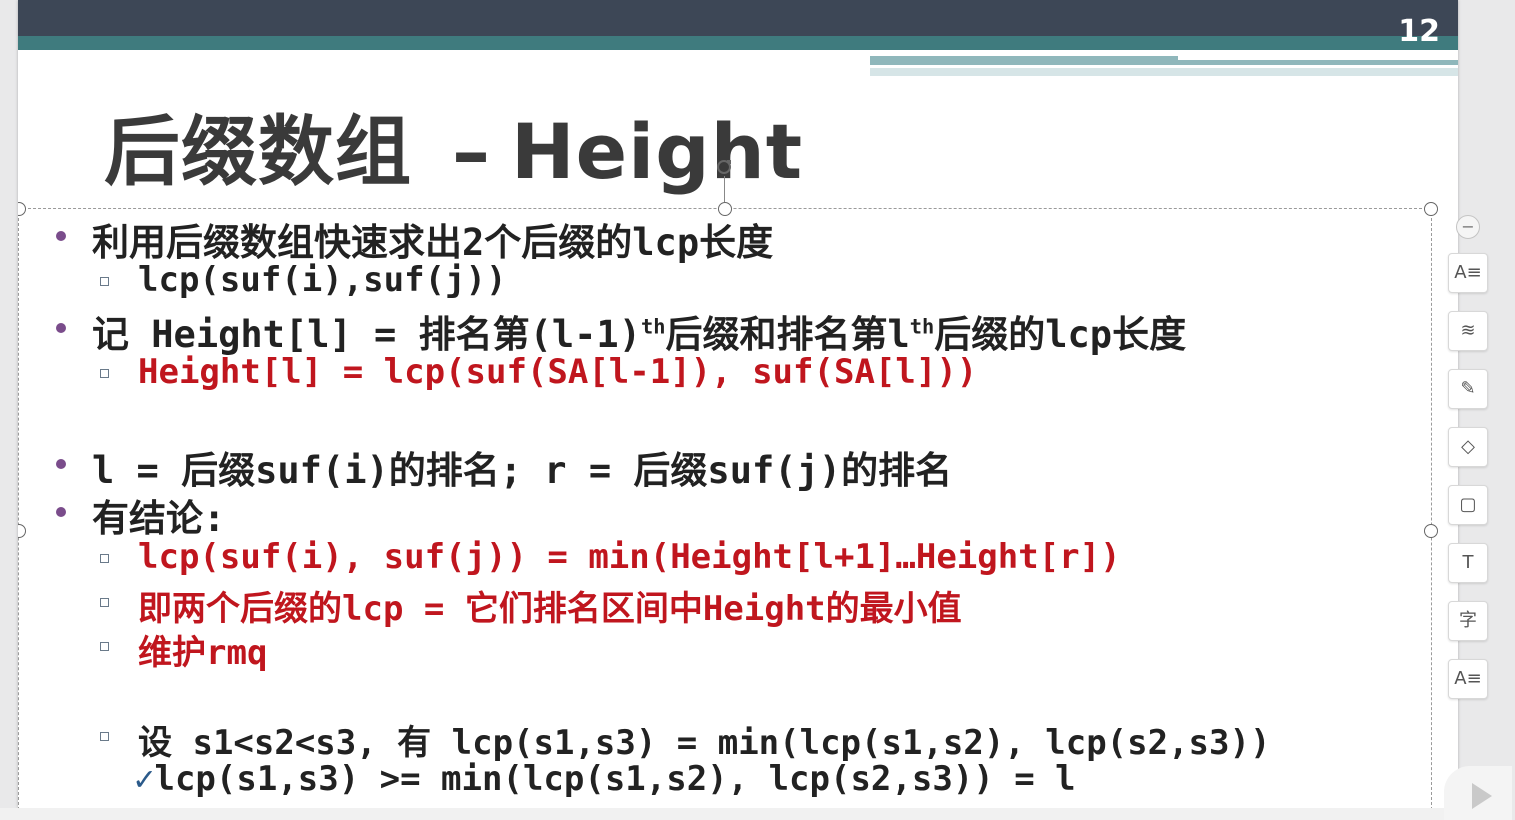 The width and height of the screenshot is (1515, 820). What do you see at coordinates (522, 470) in the screenshot?
I see `bullet-rank-def: l = 后缀suf(i)的排名; r = 后缀suf(j)的排名` at bounding box center [522, 470].